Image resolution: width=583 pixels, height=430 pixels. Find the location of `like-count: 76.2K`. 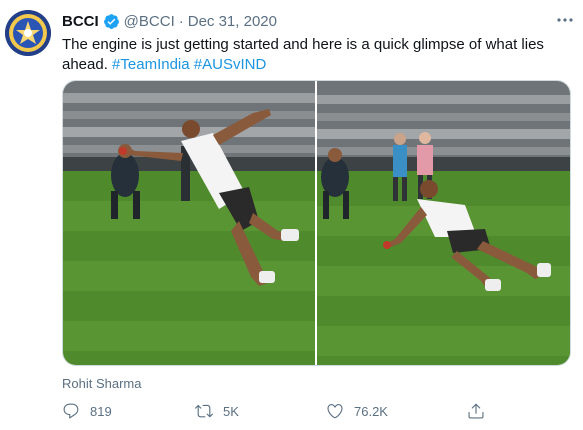

like-count: 76.2K is located at coordinates (371, 411).